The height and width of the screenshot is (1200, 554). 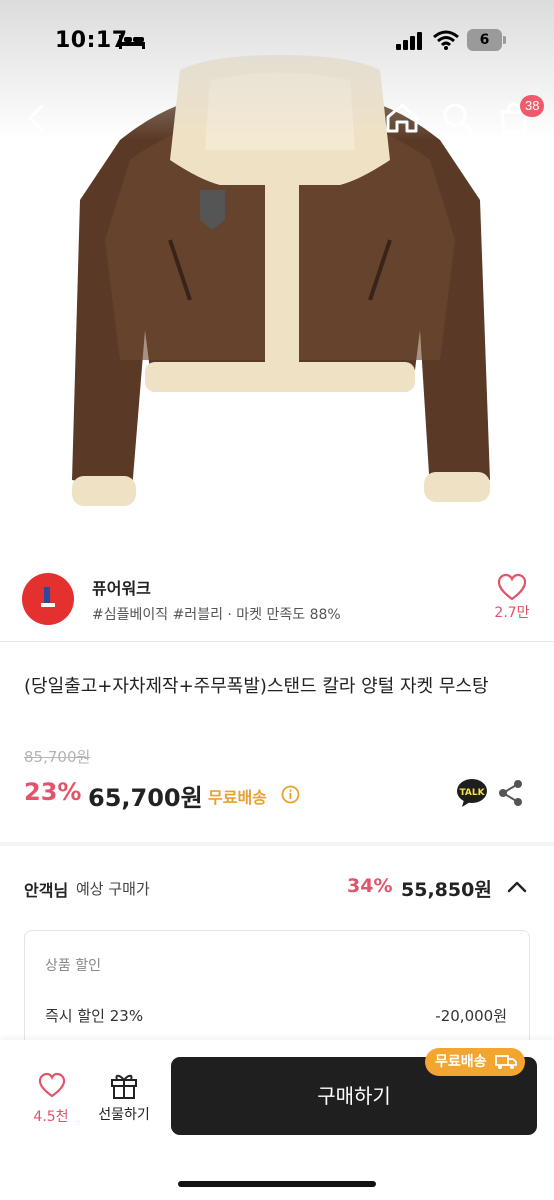 I want to click on share-icon, so click(x=511, y=793).